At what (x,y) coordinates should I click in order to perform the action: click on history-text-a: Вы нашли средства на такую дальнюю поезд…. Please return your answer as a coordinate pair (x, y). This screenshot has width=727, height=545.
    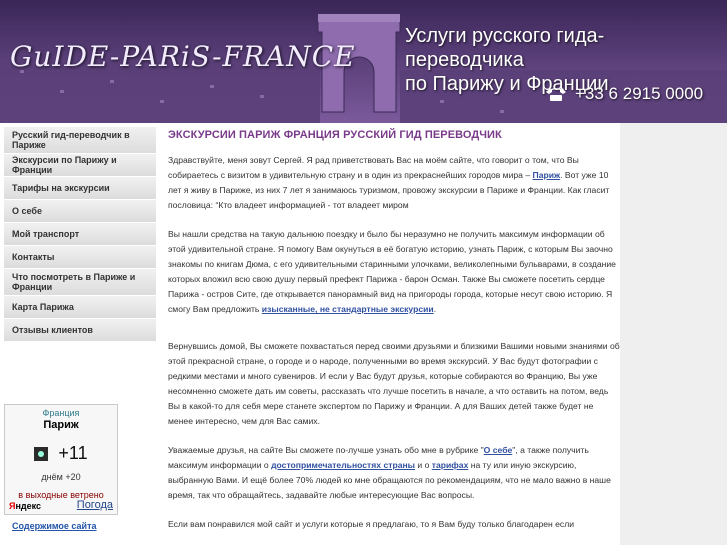
    Looking at the image, I should click on (392, 271).